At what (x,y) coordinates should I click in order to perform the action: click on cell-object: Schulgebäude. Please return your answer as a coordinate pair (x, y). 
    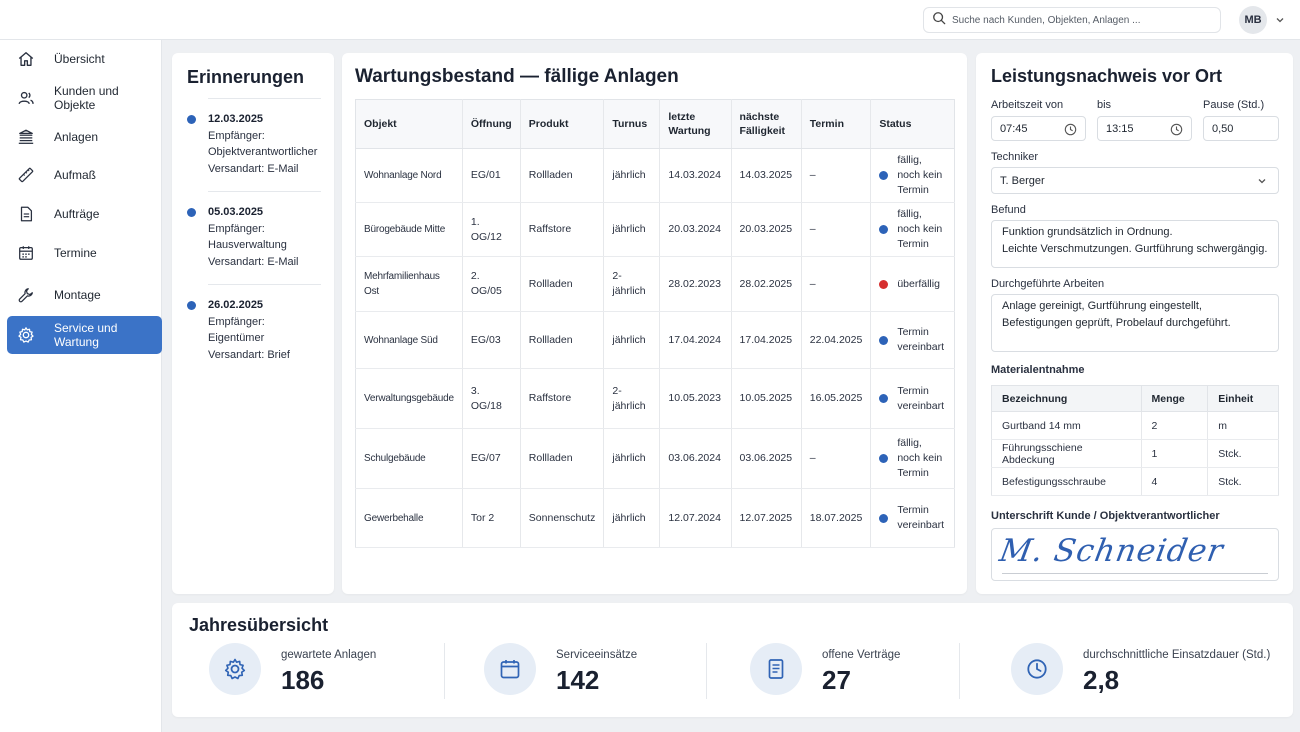
    Looking at the image, I should click on (409, 458).